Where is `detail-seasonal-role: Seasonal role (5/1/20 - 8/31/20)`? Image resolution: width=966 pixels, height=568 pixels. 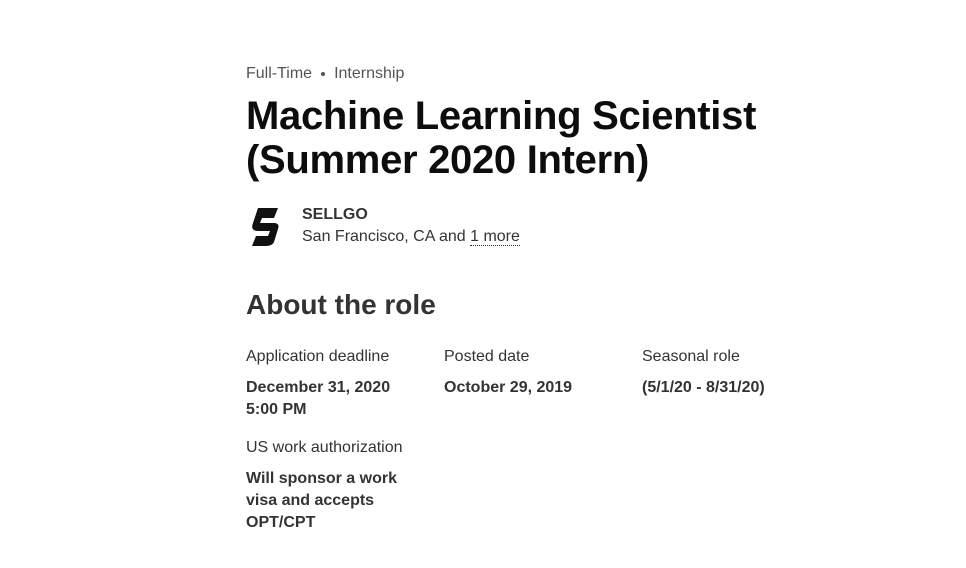
detail-seasonal-role: Seasonal role (5/1/20 - 8/31/20) is located at coordinates (741, 383).